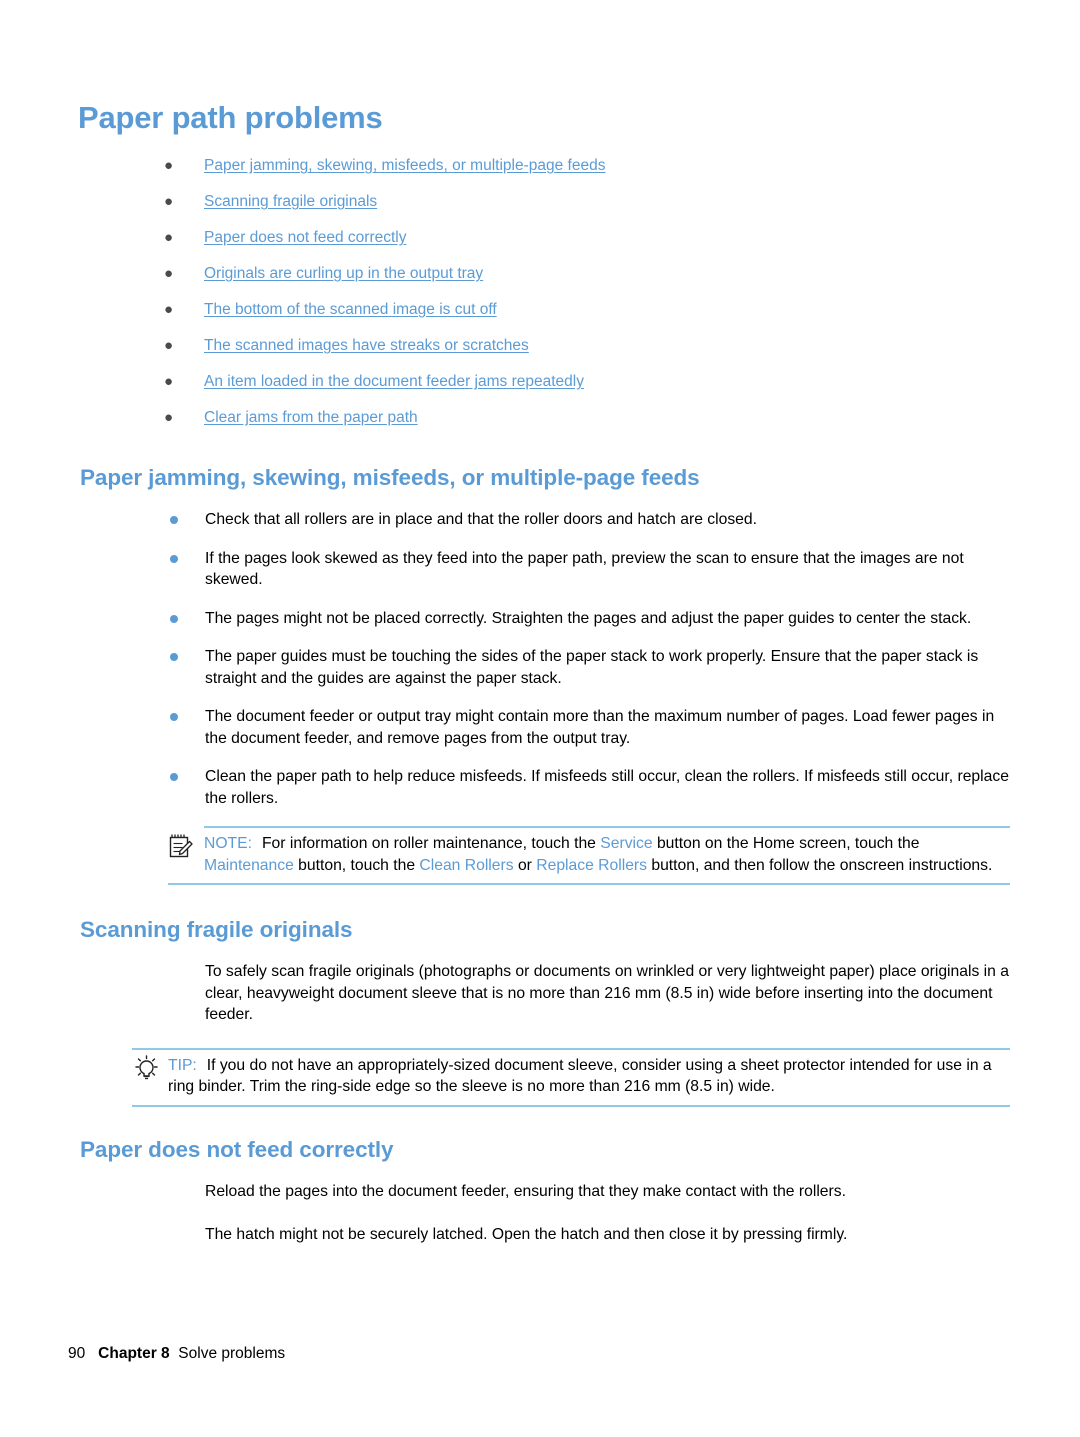 This screenshot has width=1080, height=1437. Describe the element at coordinates (232, 1353) in the screenshot. I see `footer-chapter-title: Solve problems` at that location.